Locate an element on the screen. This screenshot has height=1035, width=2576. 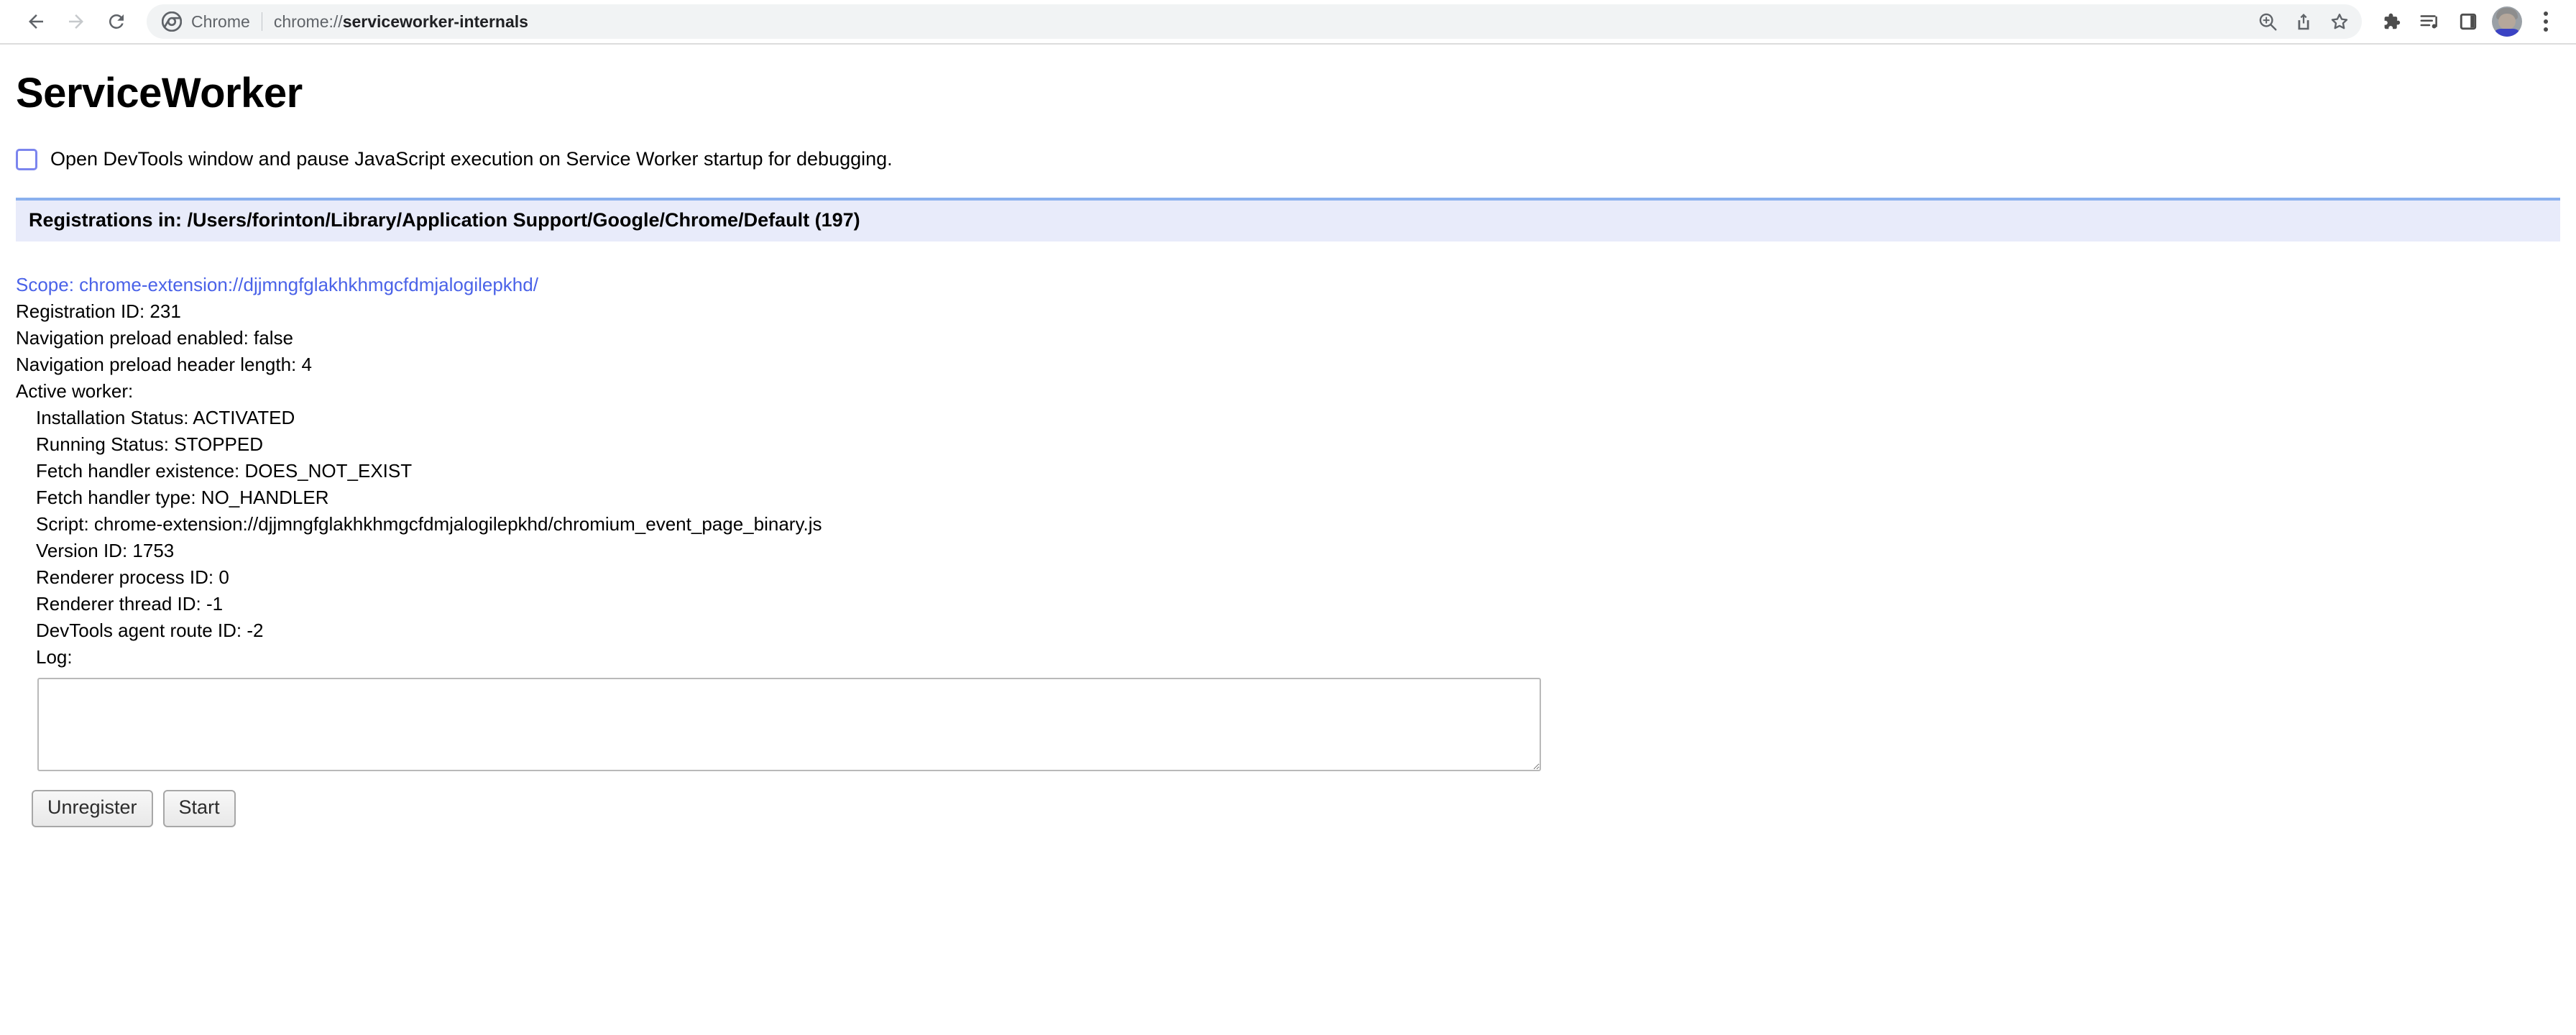
log-textarea is located at coordinates (789, 724).